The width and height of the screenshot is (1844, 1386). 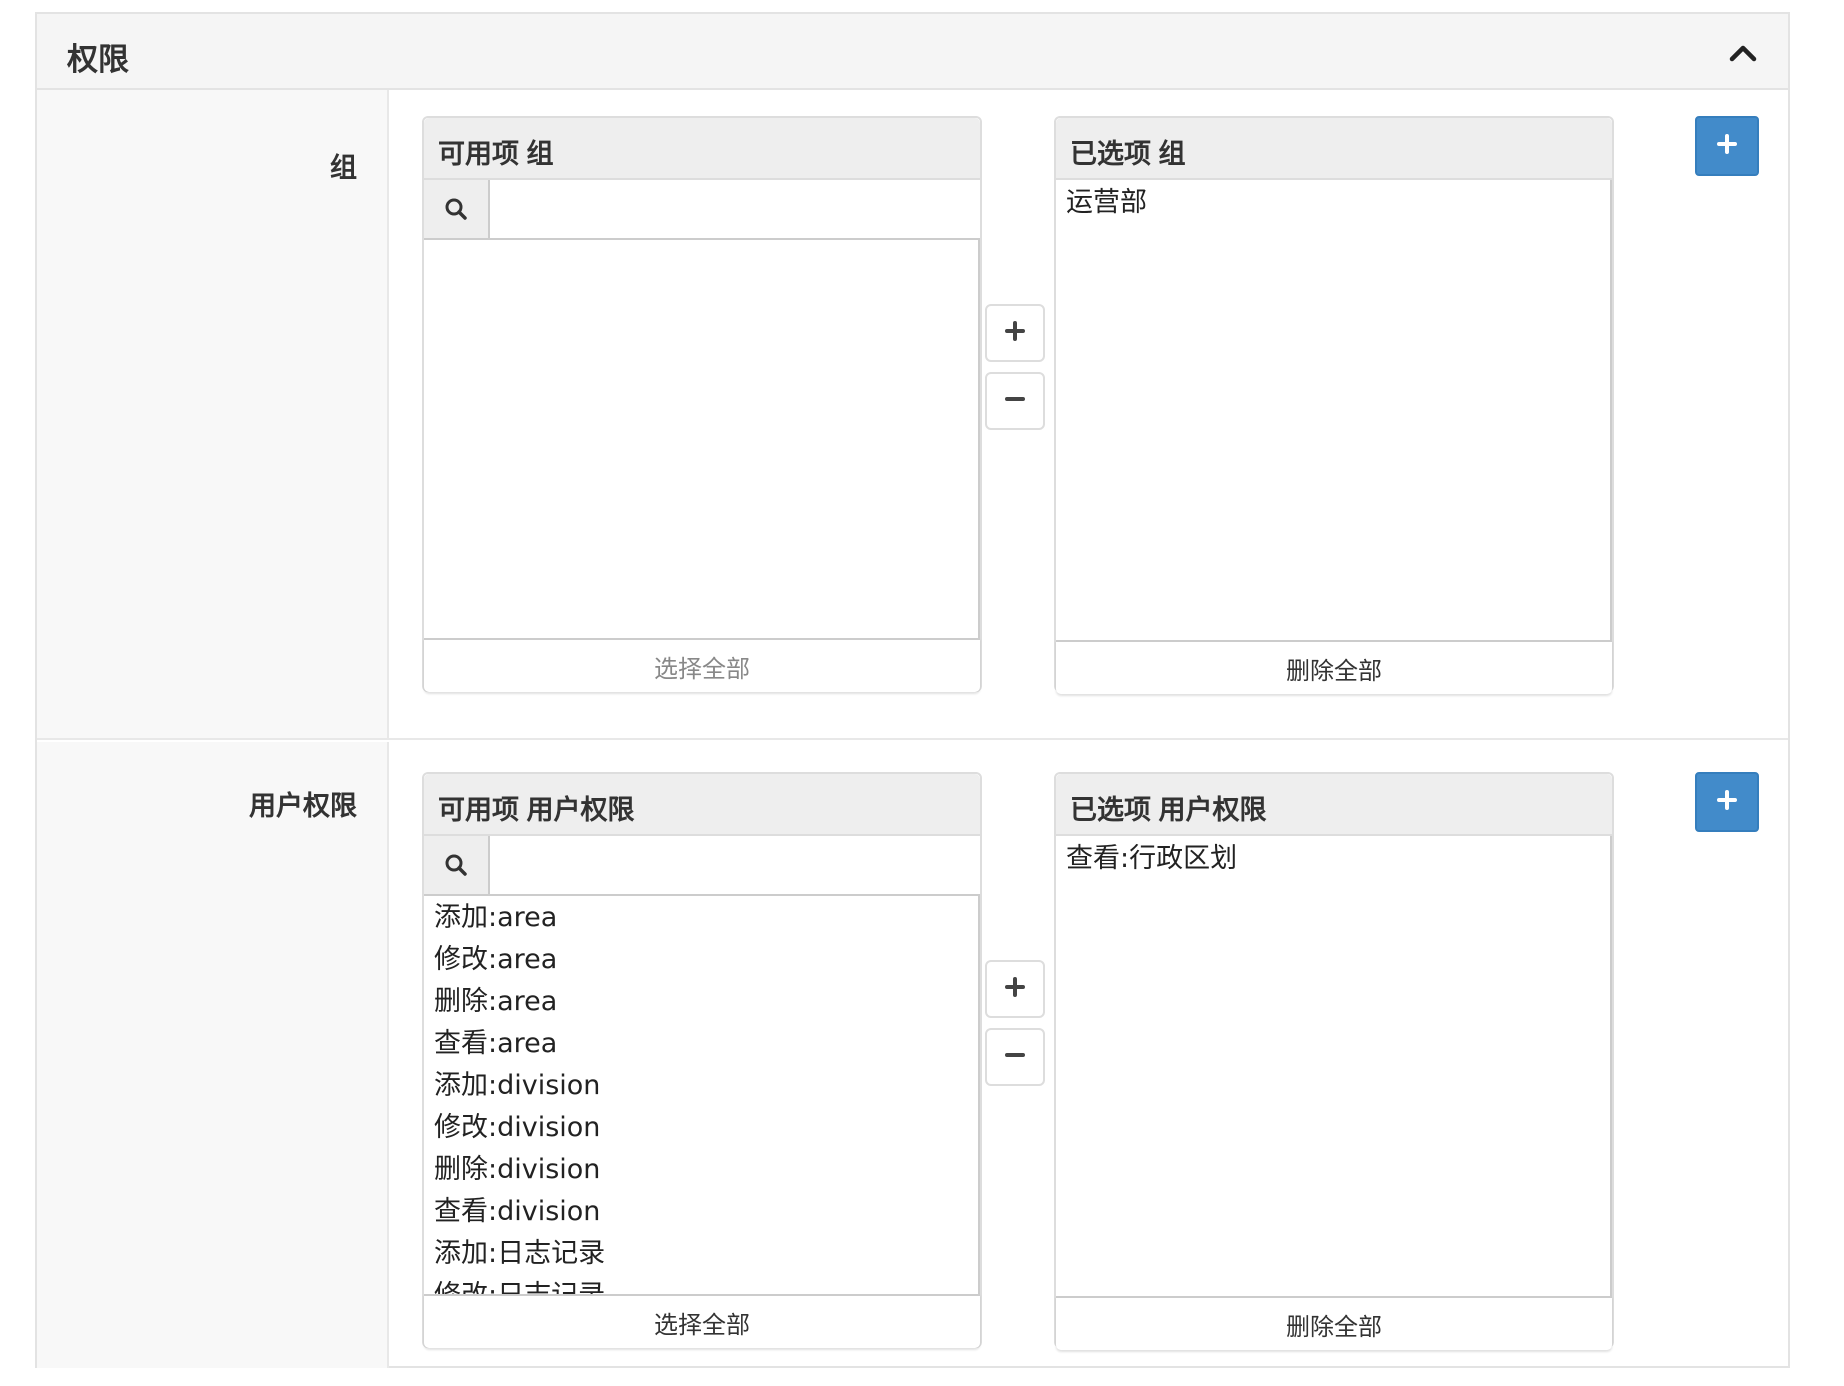 What do you see at coordinates (701, 1002) in the screenshot?
I see `list-item: 删除:area` at bounding box center [701, 1002].